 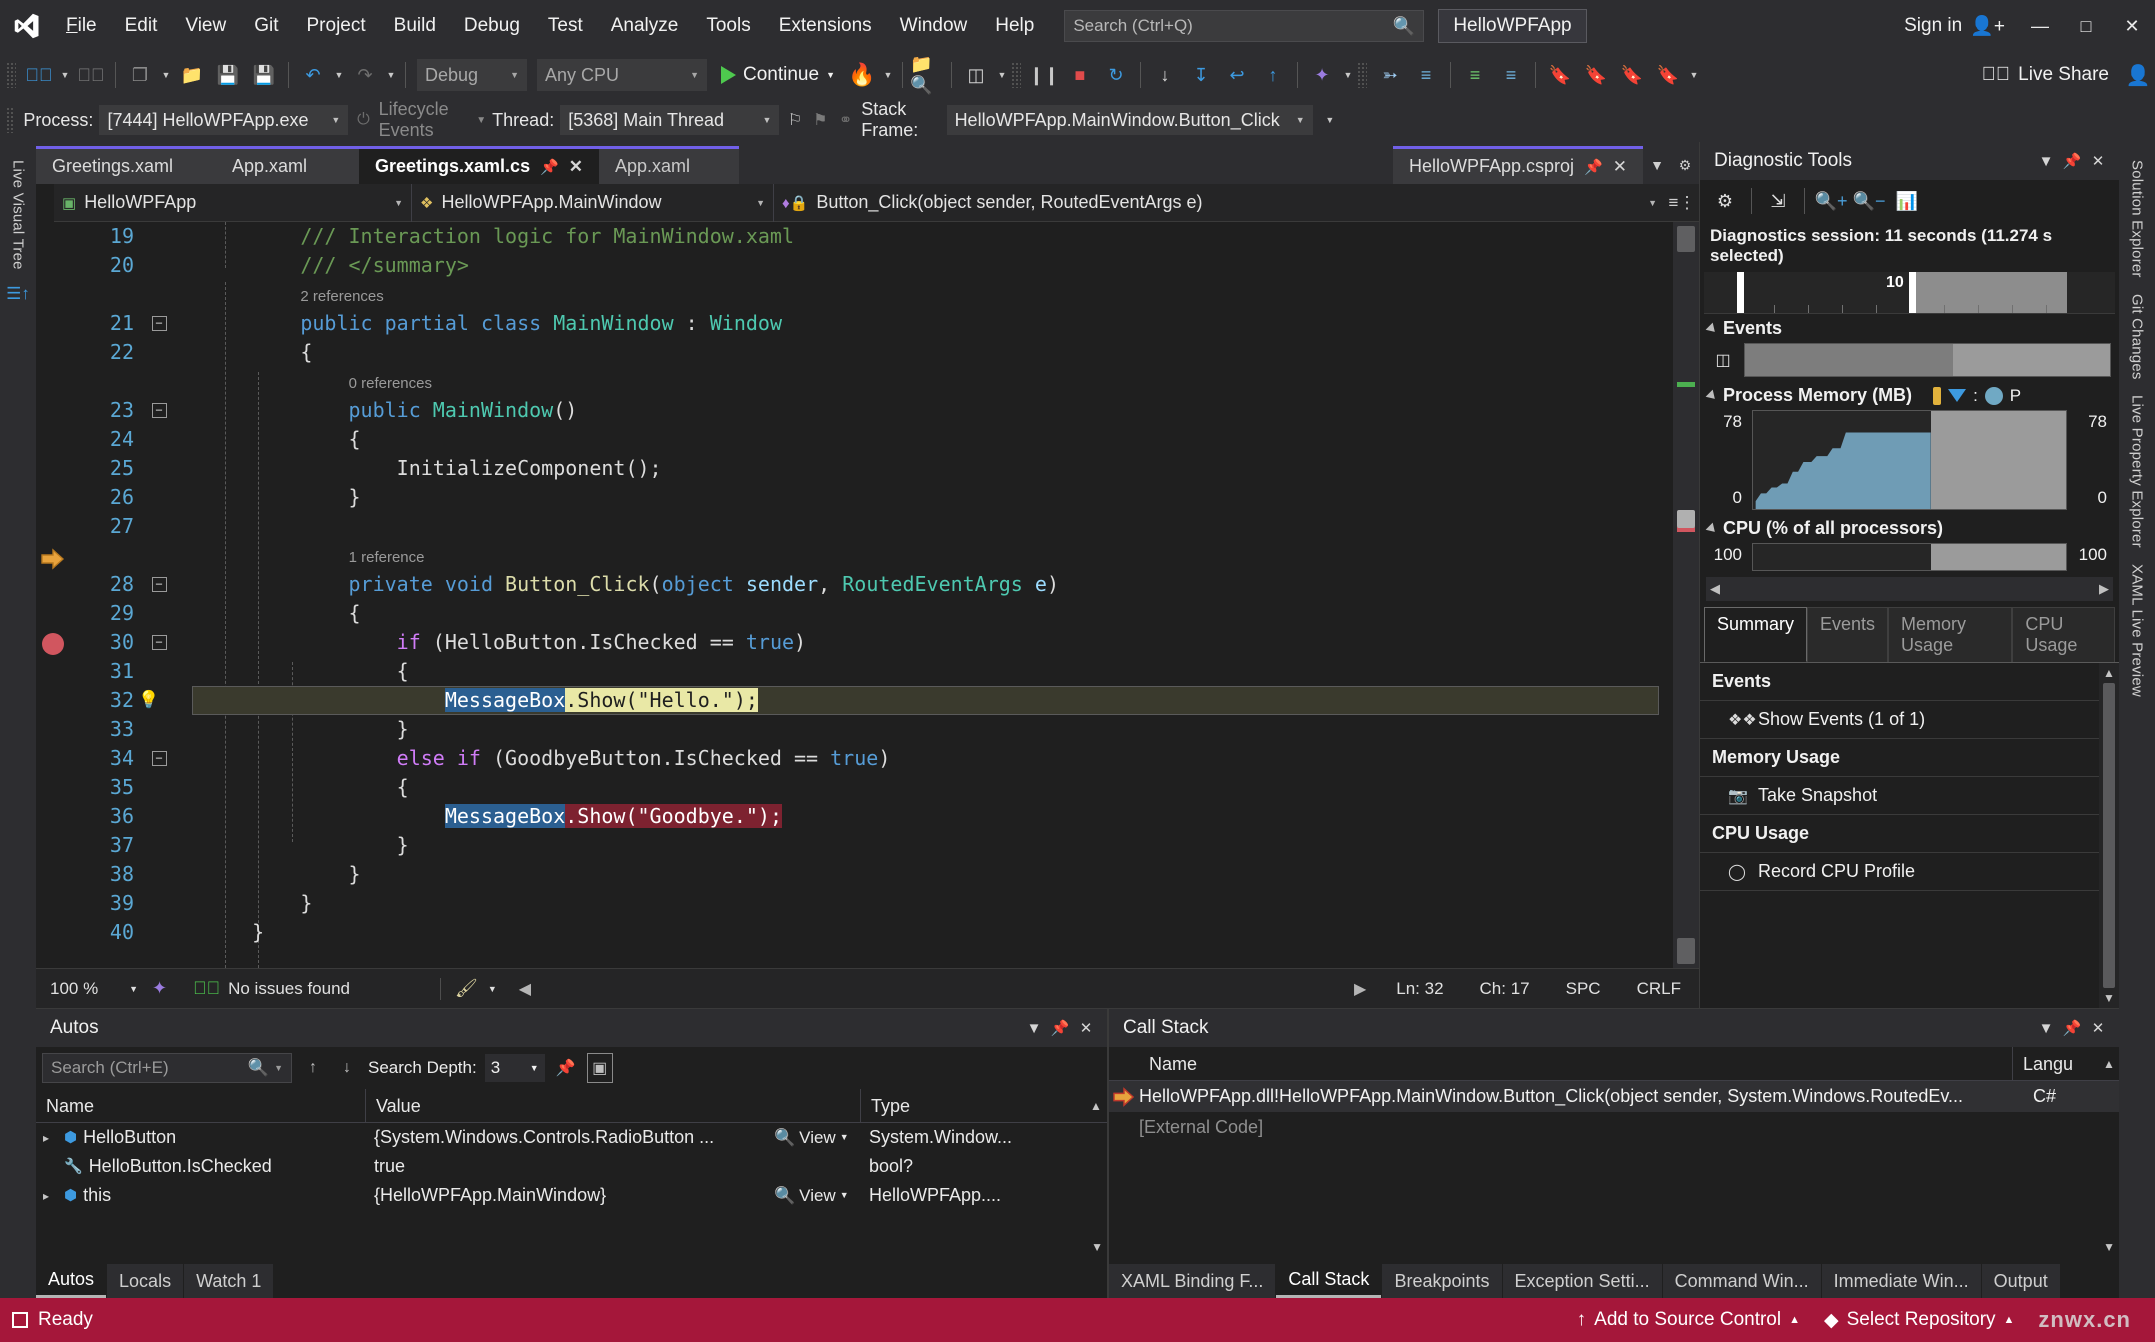 What do you see at coordinates (1909, 328) in the screenshot?
I see `events-section-header: Events` at bounding box center [1909, 328].